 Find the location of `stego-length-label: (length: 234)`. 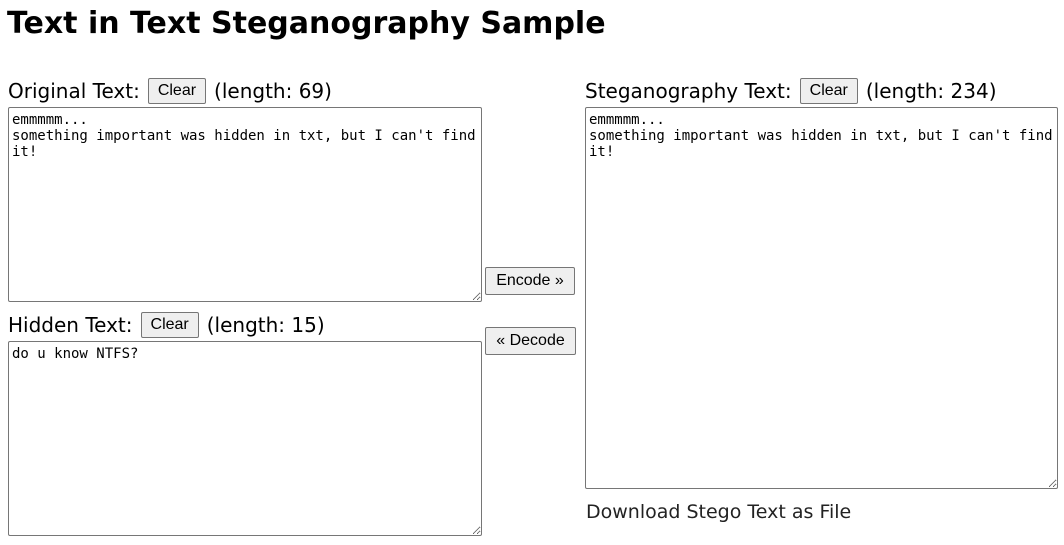

stego-length-label: (length: 234) is located at coordinates (931, 91).